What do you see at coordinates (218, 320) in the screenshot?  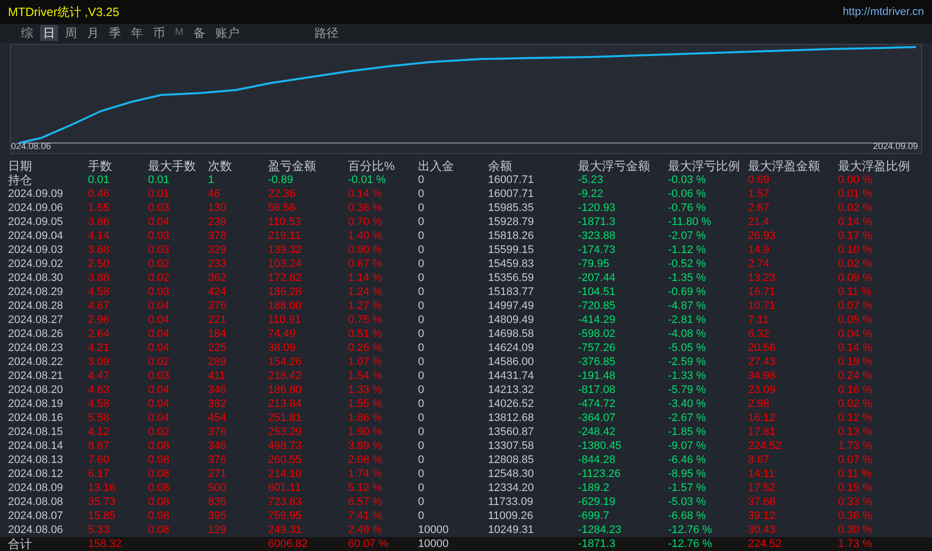 I see `table-cell-text: 221` at bounding box center [218, 320].